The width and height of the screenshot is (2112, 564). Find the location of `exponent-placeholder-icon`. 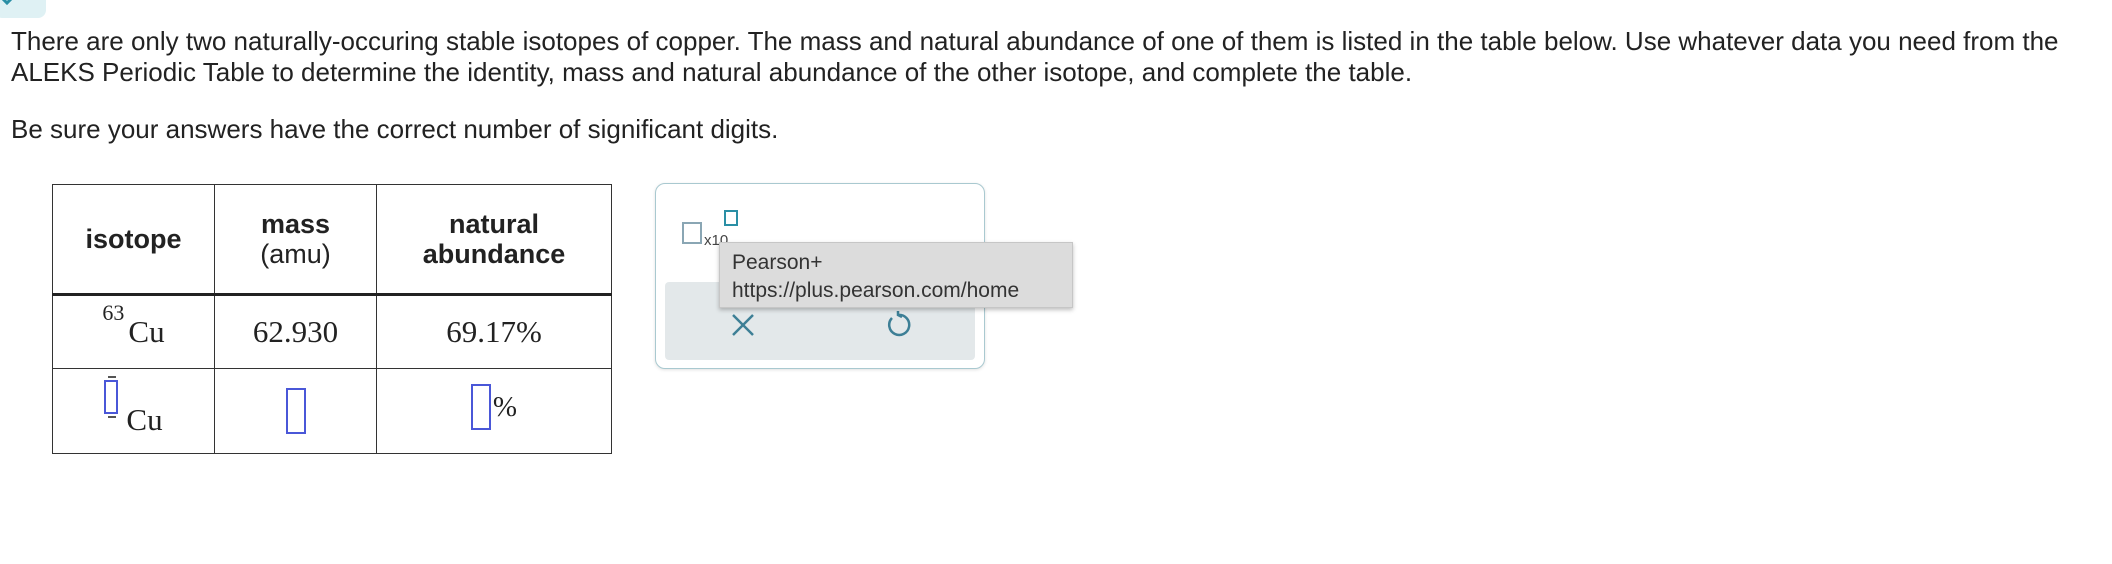

exponent-placeholder-icon is located at coordinates (731, 218).